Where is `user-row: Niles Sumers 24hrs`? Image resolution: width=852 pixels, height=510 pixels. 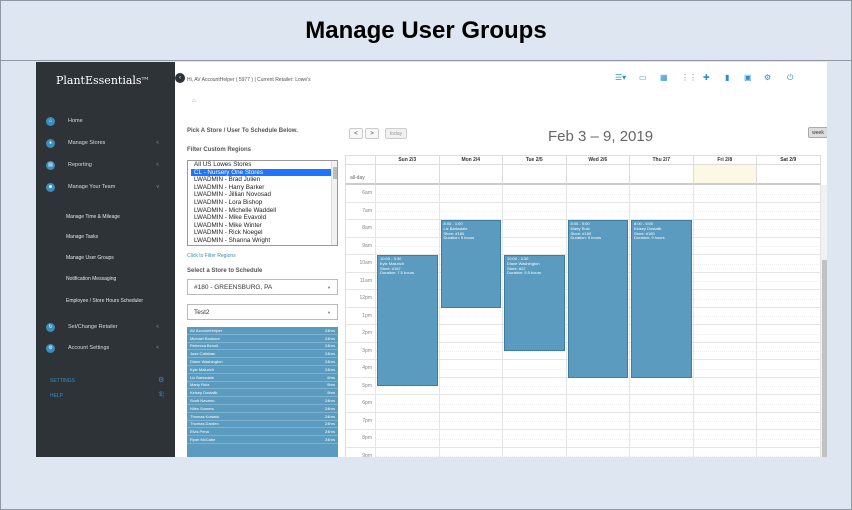
user-row: Niles Sumers 24hrs is located at coordinates (262, 409).